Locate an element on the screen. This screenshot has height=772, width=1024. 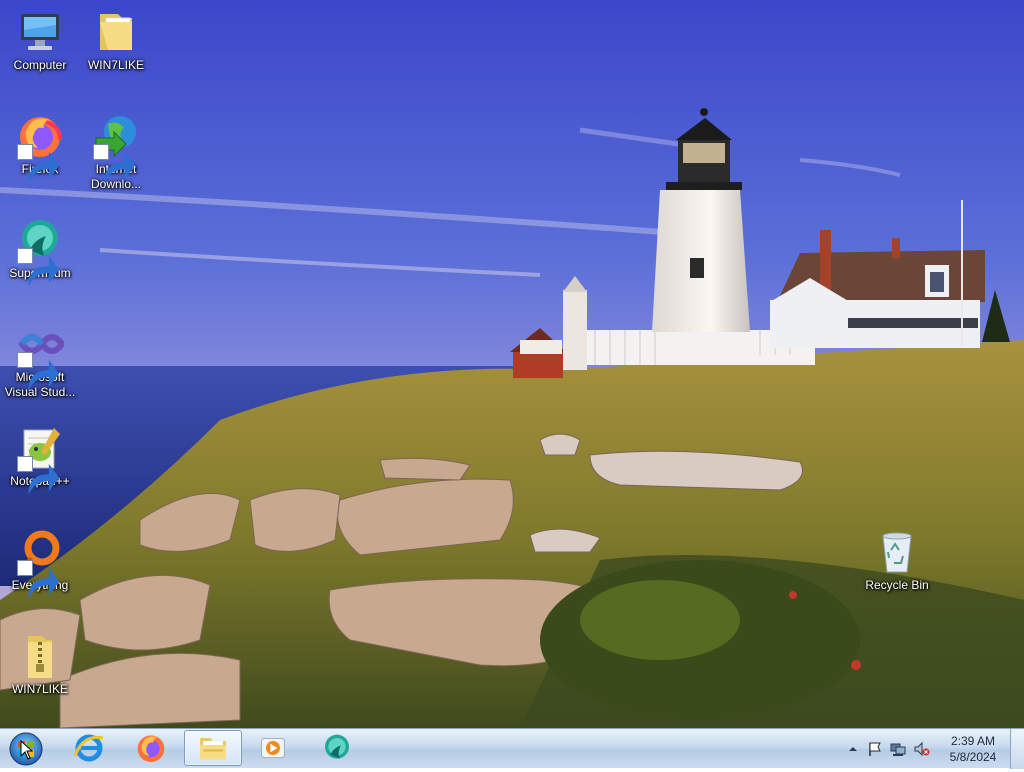
desktop-icon-label: Computer is located at coordinates (40, 65).